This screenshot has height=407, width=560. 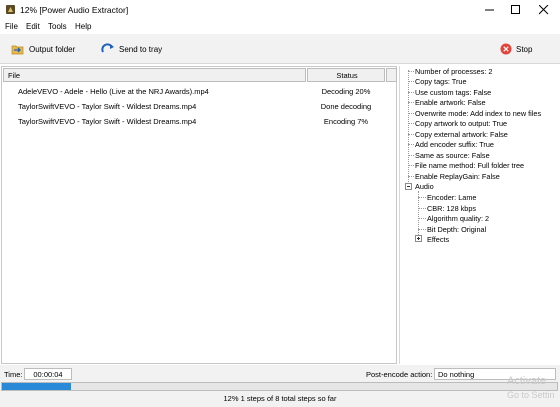 I want to click on option-enable-replaygain: Enable ReplayGain: False, so click(x=457, y=176).